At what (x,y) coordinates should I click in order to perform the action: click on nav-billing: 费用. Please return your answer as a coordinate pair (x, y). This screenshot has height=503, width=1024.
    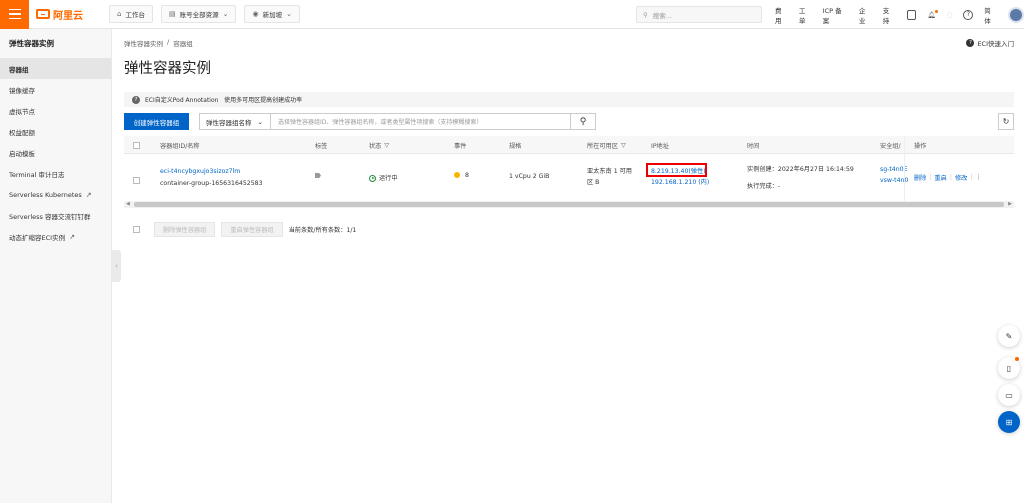
    Looking at the image, I should click on (781, 15).